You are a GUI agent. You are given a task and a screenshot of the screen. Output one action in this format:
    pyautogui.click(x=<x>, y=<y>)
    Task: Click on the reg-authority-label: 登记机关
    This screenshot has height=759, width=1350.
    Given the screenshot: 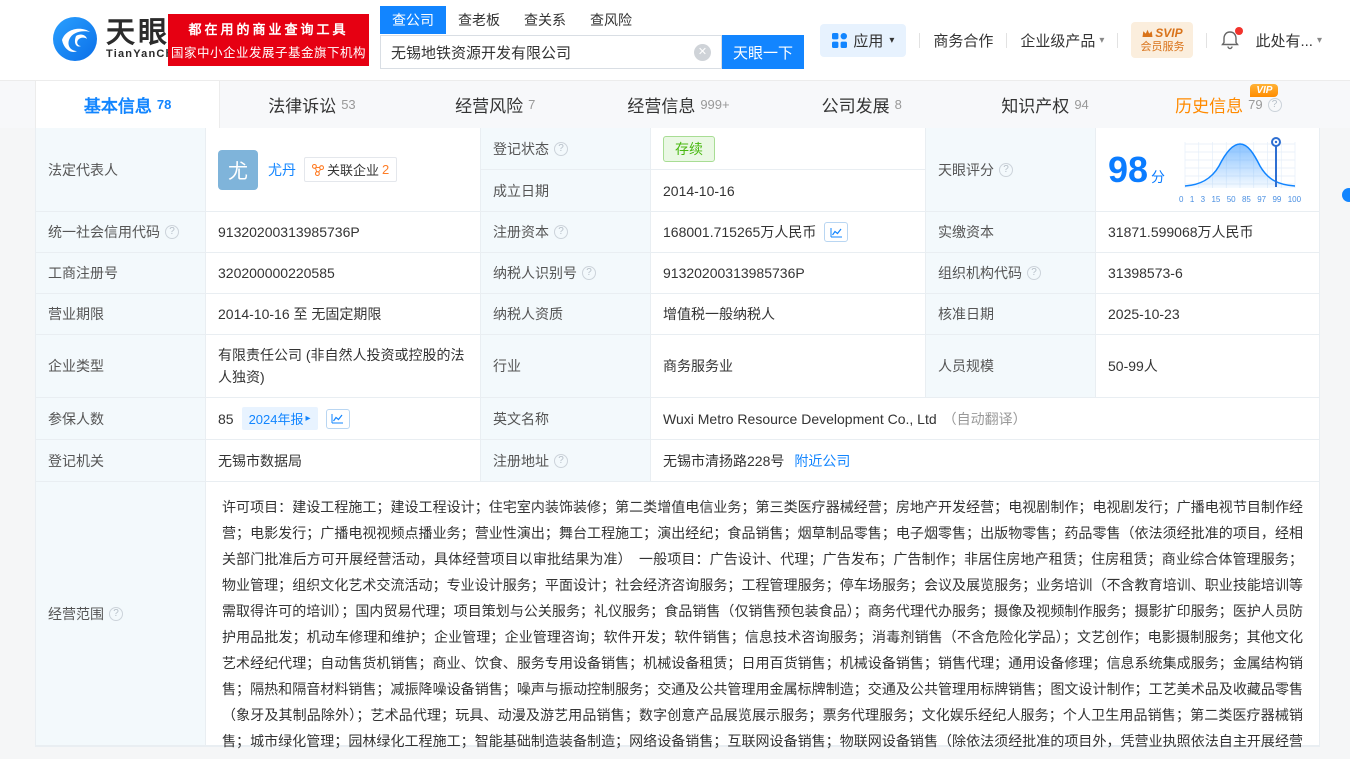 What is the action you would take?
    pyautogui.click(x=121, y=461)
    